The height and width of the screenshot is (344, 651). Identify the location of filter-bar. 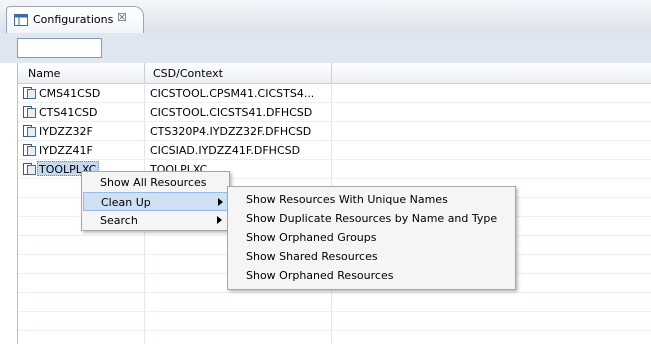
(325, 48).